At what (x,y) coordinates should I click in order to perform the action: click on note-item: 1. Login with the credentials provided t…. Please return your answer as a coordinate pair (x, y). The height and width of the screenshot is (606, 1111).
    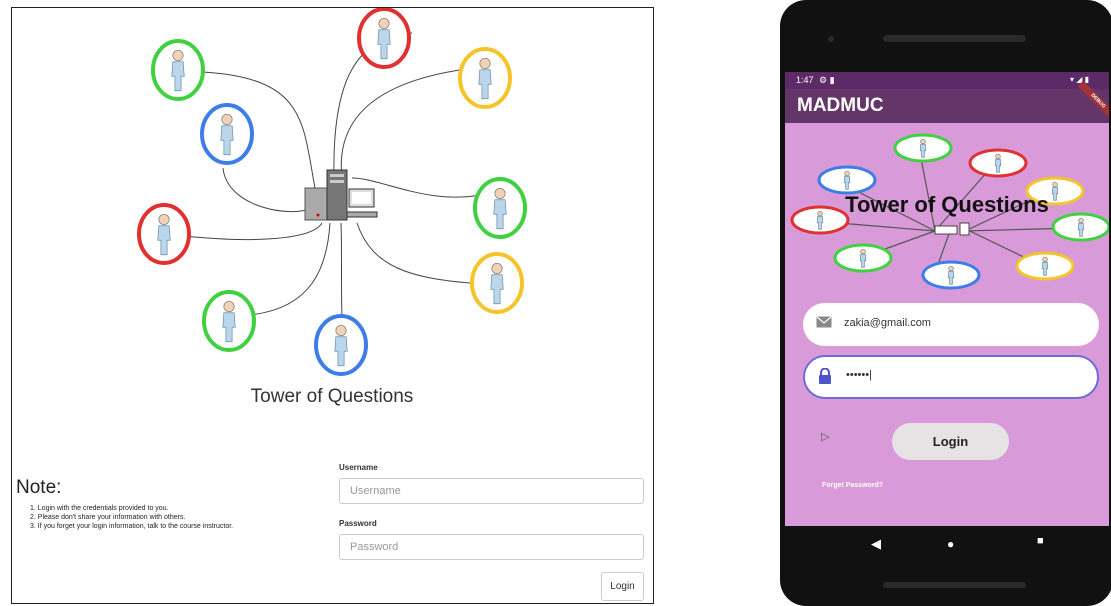
    Looking at the image, I should click on (99, 508).